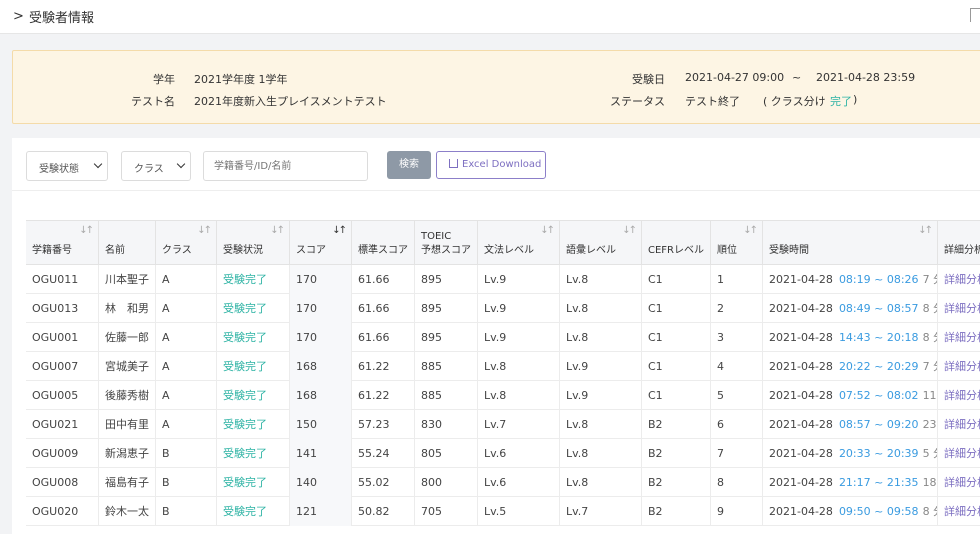 Image resolution: width=980 pixels, height=534 pixels. What do you see at coordinates (67, 166) in the screenshot?
I see `exam-status-select: 受験状態` at bounding box center [67, 166].